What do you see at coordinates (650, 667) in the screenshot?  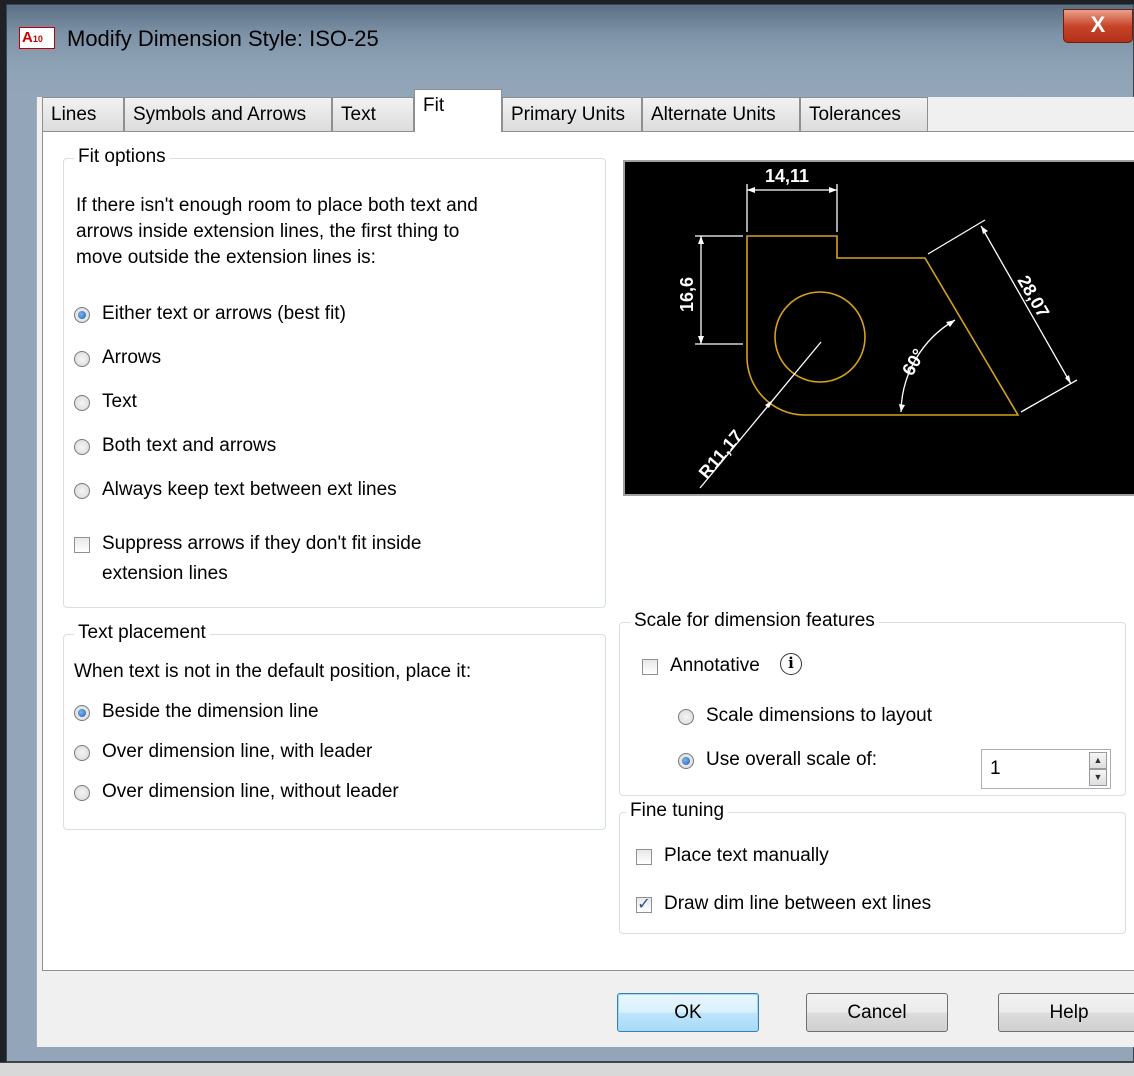 I see `checkbox-annotative` at bounding box center [650, 667].